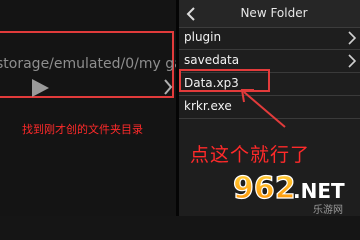 This screenshot has height=240, width=360. Describe the element at coordinates (250, 155) in the screenshot. I see `right-annotation: 点这个就行了` at that location.